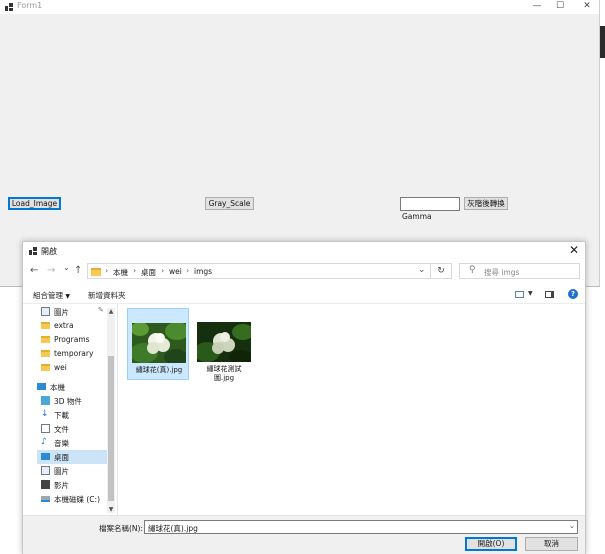 Image resolution: width=605 pixels, height=554 pixels. Describe the element at coordinates (530, 293) in the screenshot. I see `view-dropdown-icon: ▼` at that location.